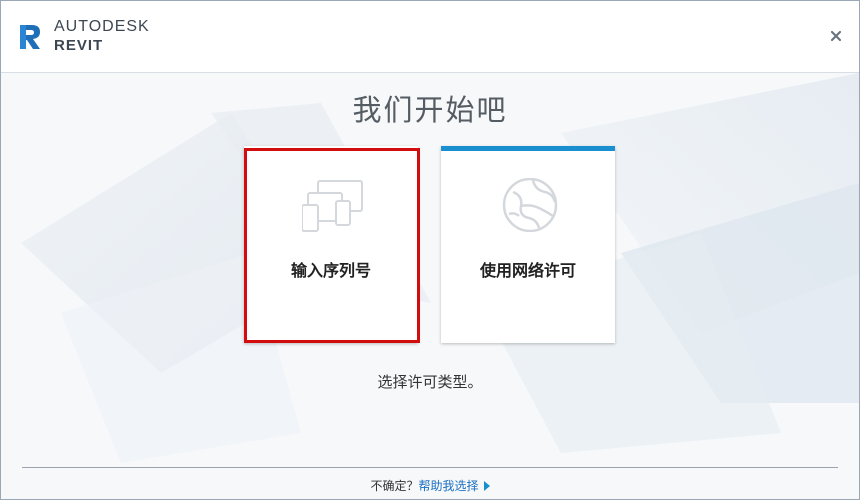  I want to click on play-arrow-icon, so click(486, 486).